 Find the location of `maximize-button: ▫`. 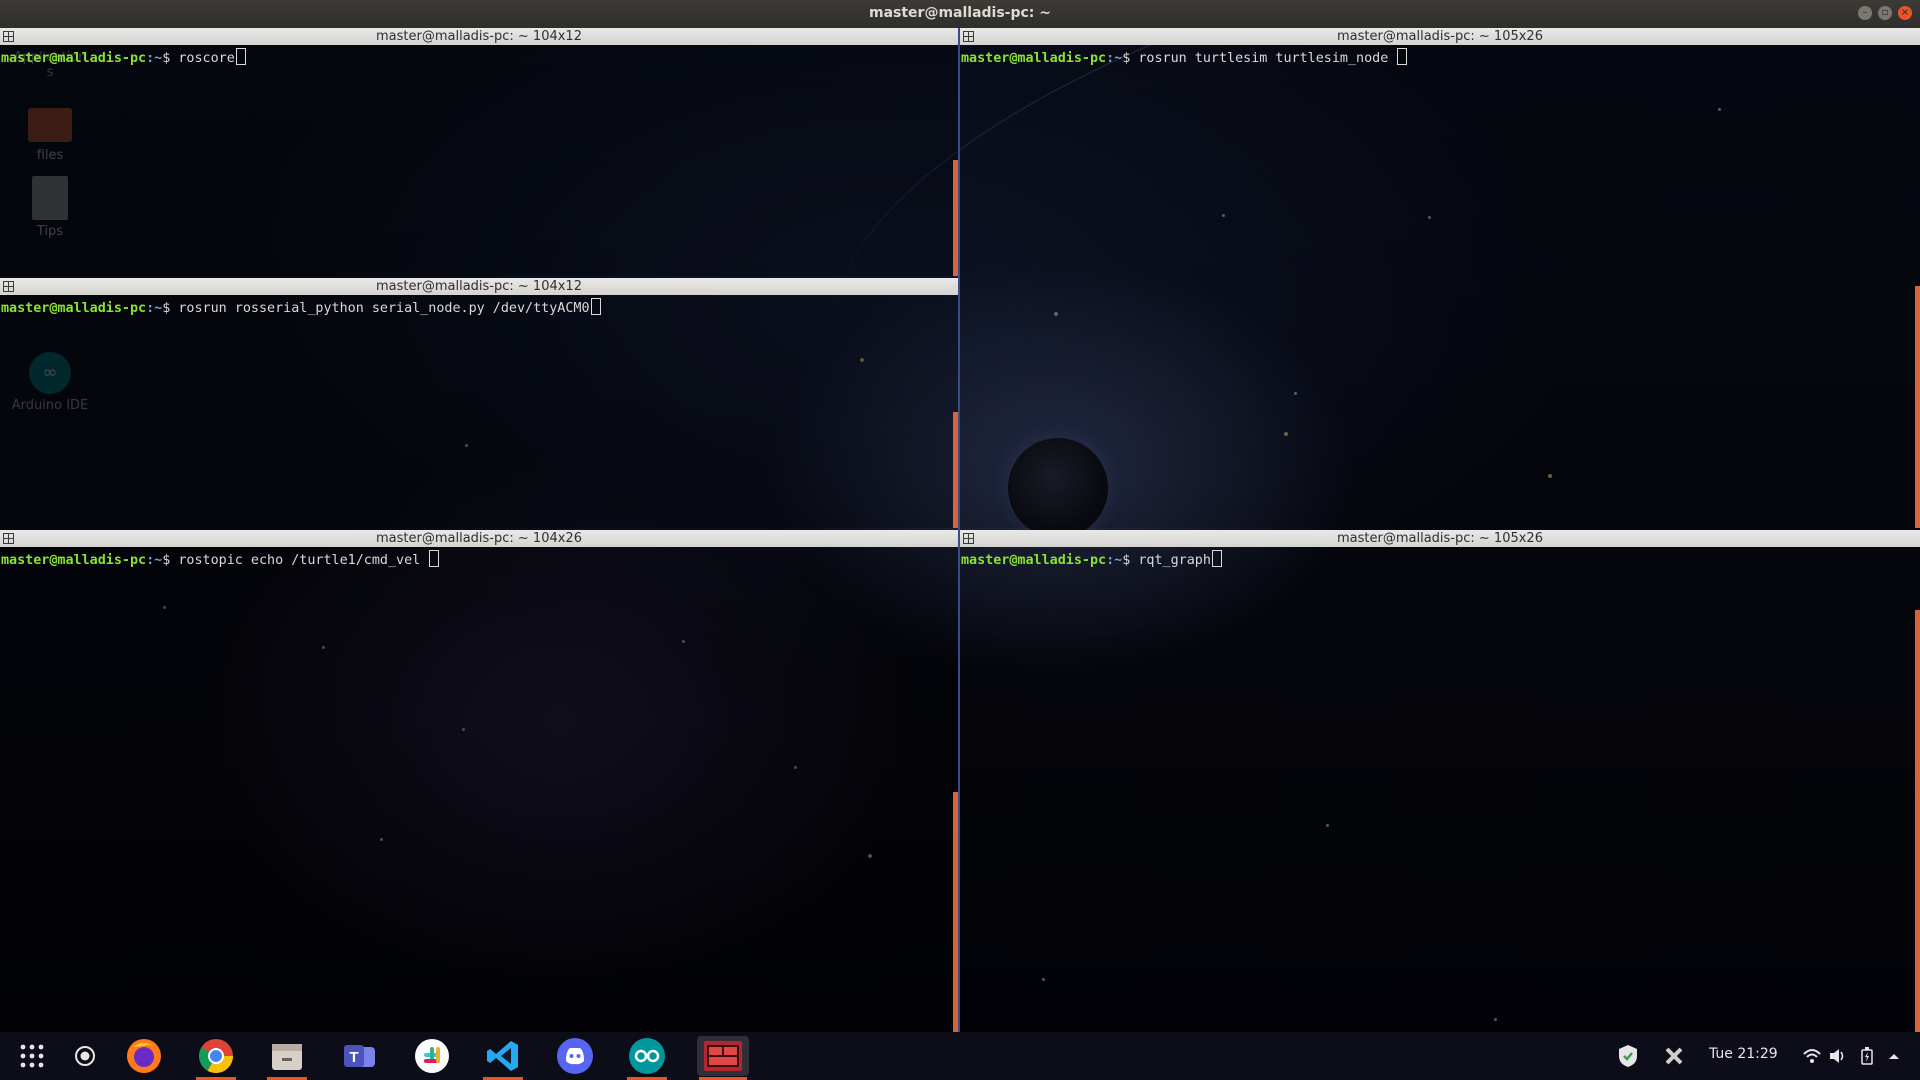

maximize-button: ▫ is located at coordinates (1885, 13).